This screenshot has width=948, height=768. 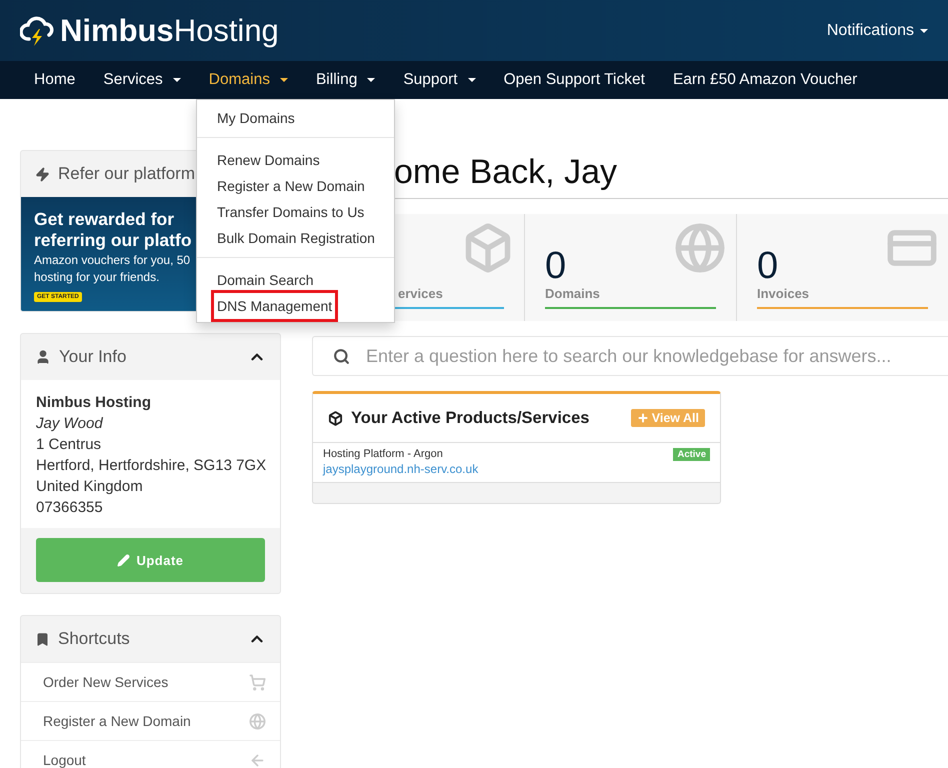 I want to click on panel-title: Shortcuts, so click(x=82, y=639).